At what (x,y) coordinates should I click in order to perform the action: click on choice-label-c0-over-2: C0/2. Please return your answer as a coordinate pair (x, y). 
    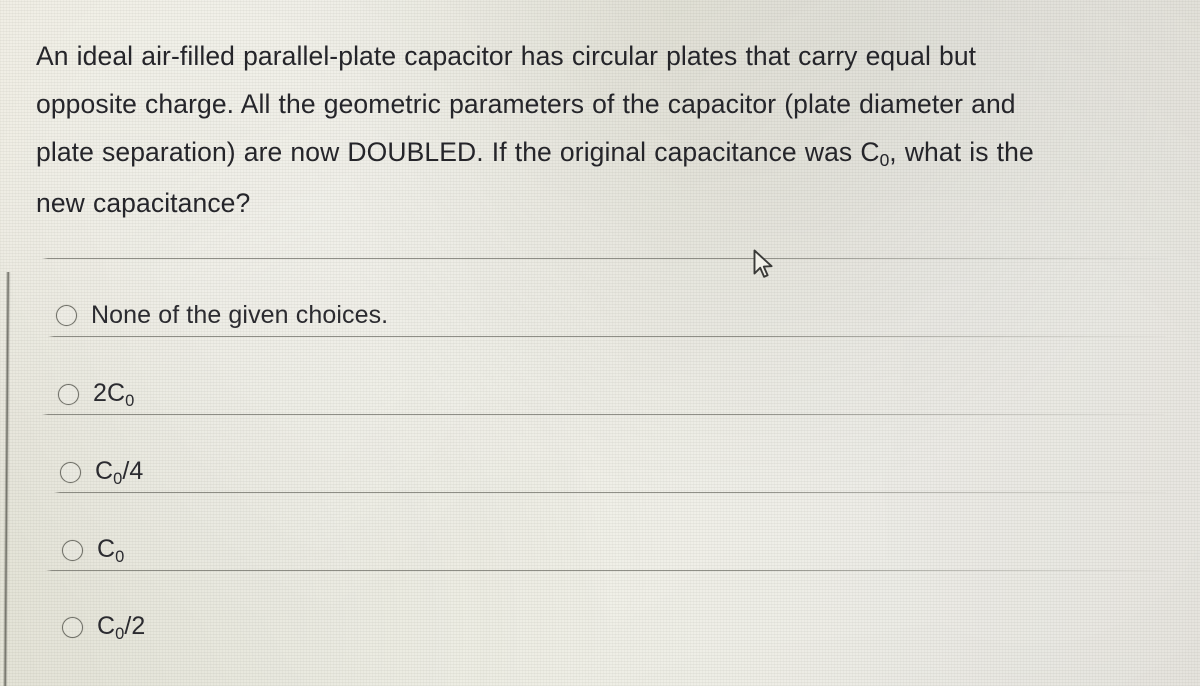
    Looking at the image, I should click on (121, 627).